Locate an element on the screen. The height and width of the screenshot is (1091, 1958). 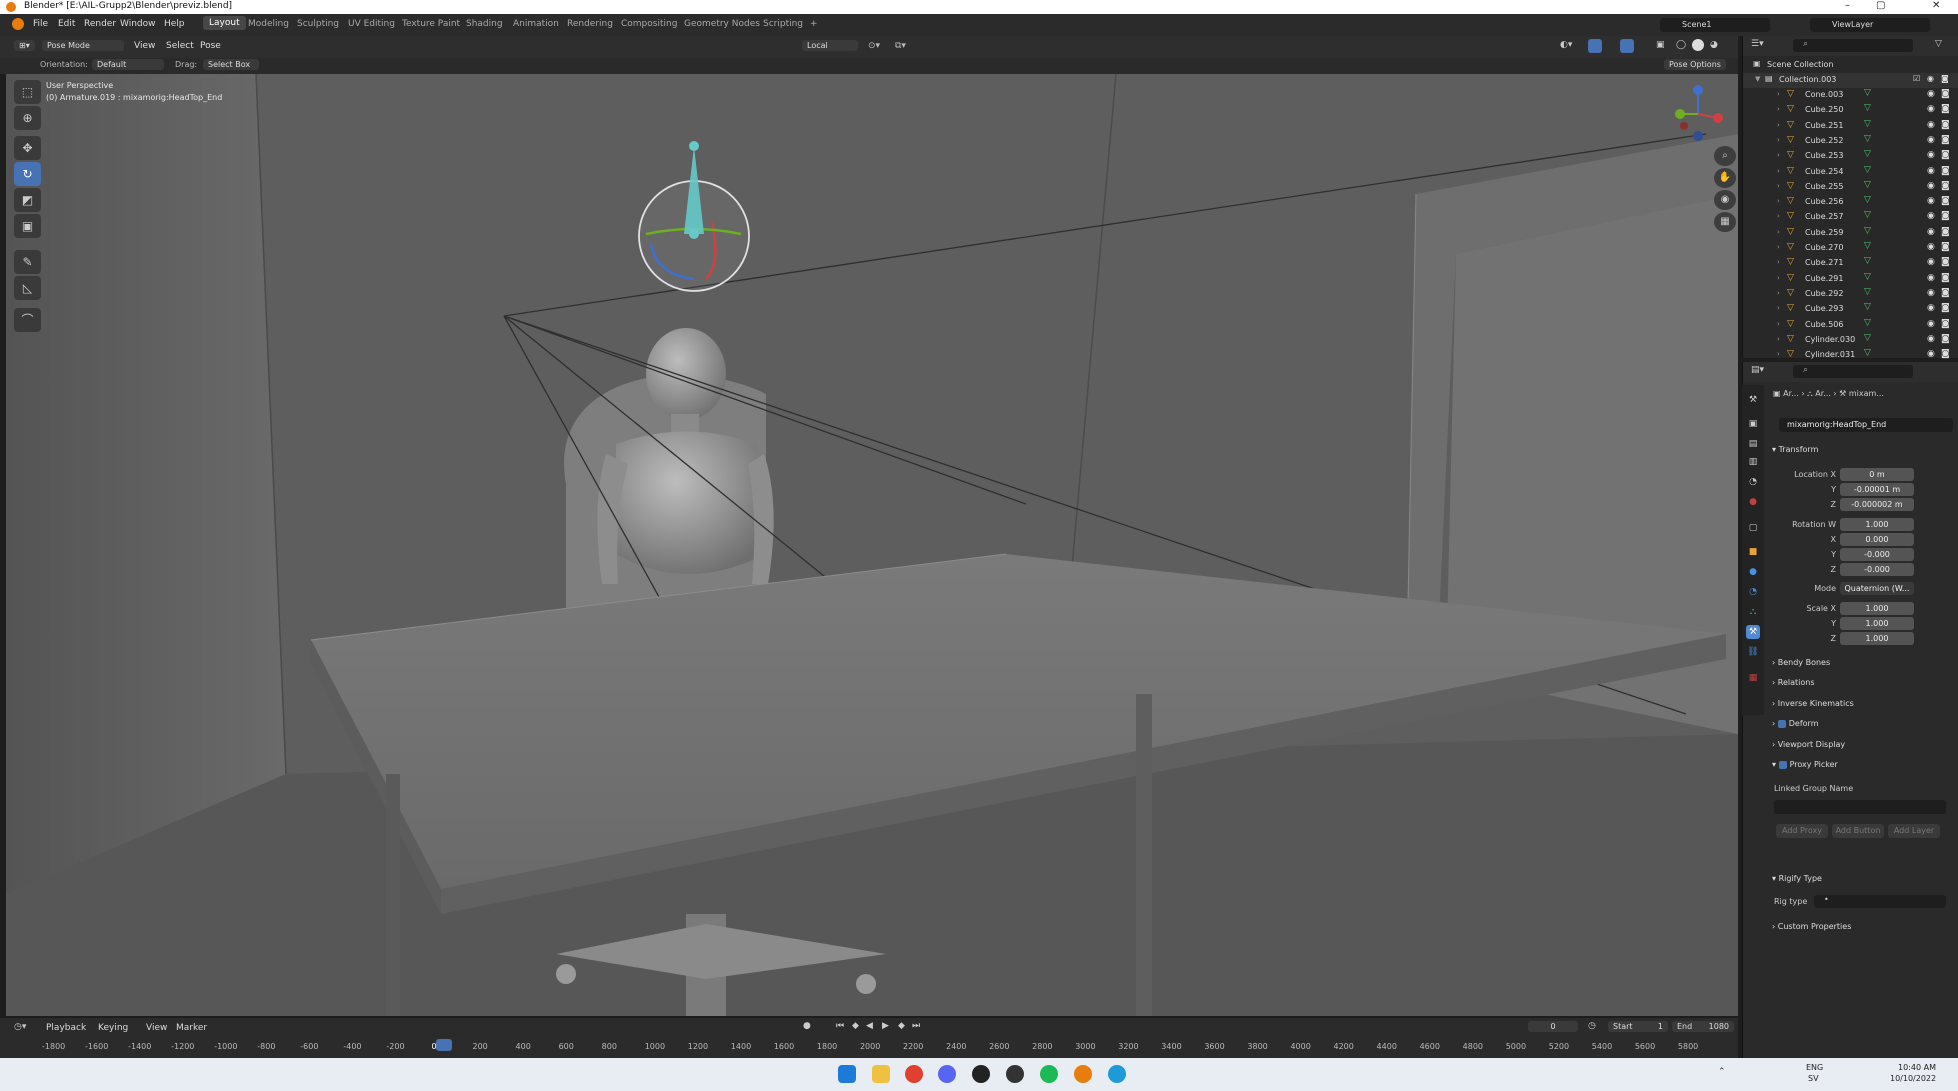
outliner-object-row: › ▽ Cube.292 ▽ ◉ ◙ is located at coordinates (1850, 294).